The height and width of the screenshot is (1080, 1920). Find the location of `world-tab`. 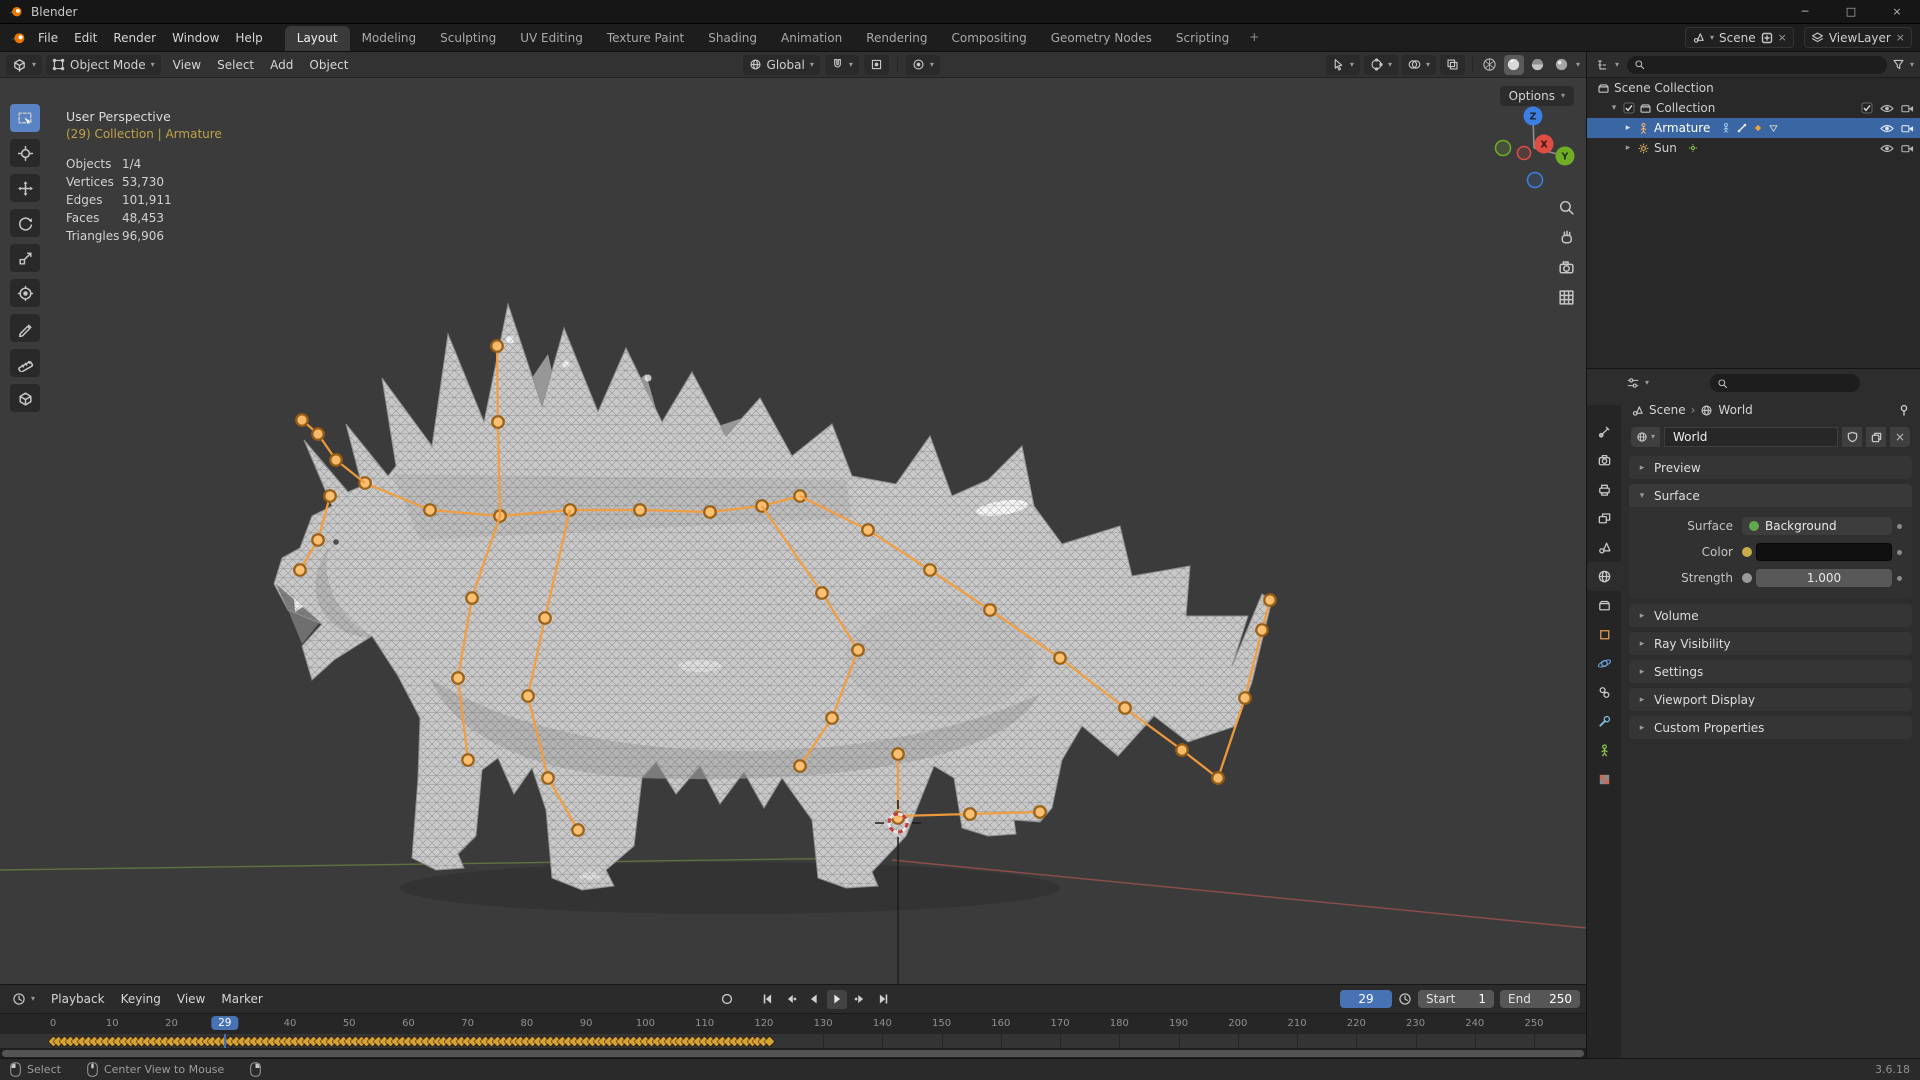

world-tab is located at coordinates (1604, 576).